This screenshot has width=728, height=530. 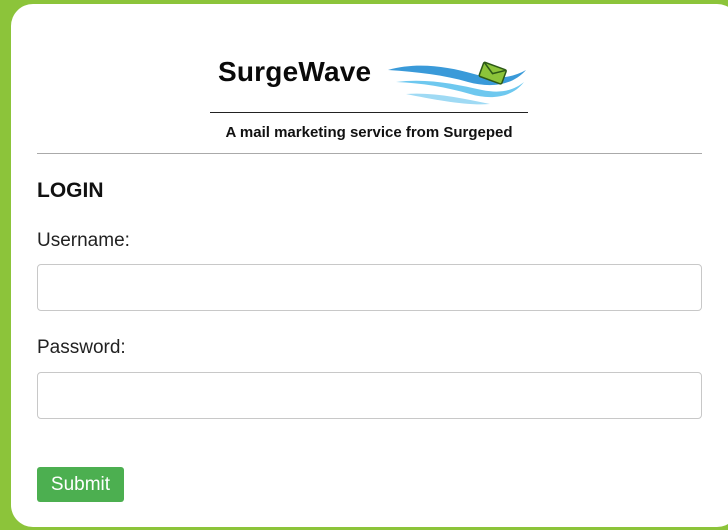 What do you see at coordinates (369, 287) in the screenshot?
I see `username-input` at bounding box center [369, 287].